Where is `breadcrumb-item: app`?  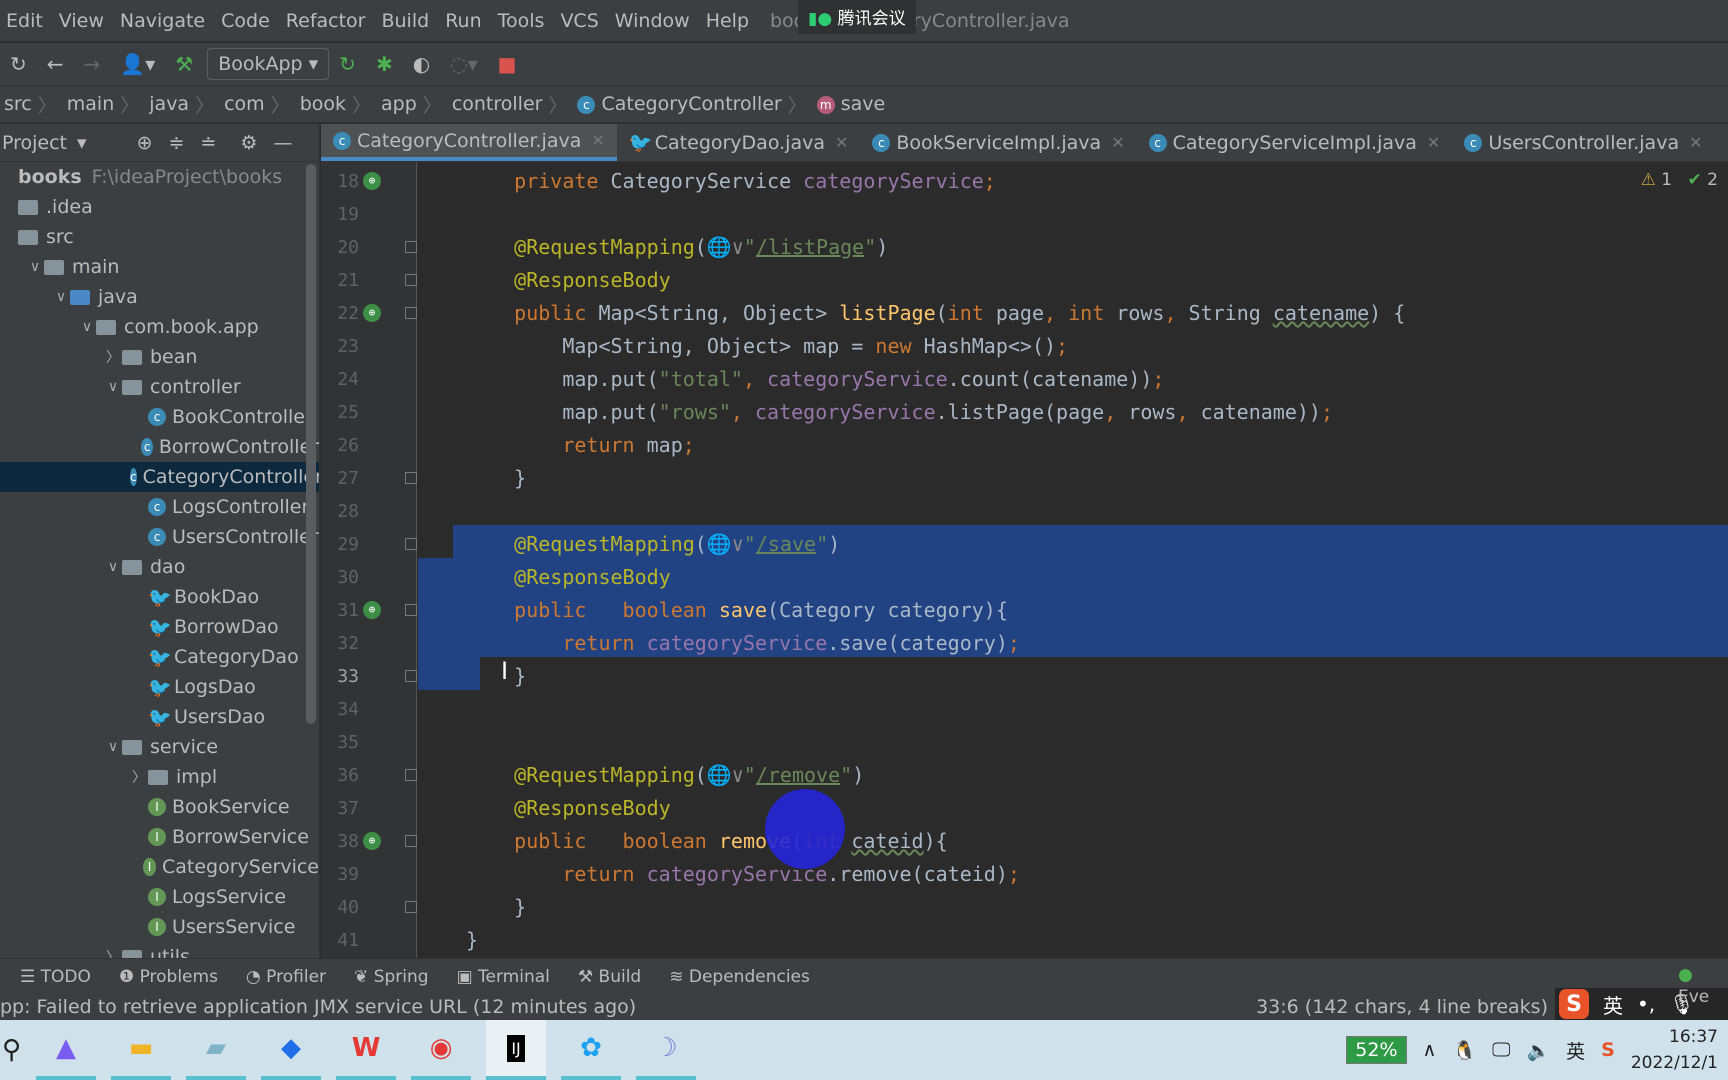
breadcrumb-item: app is located at coordinates (399, 104).